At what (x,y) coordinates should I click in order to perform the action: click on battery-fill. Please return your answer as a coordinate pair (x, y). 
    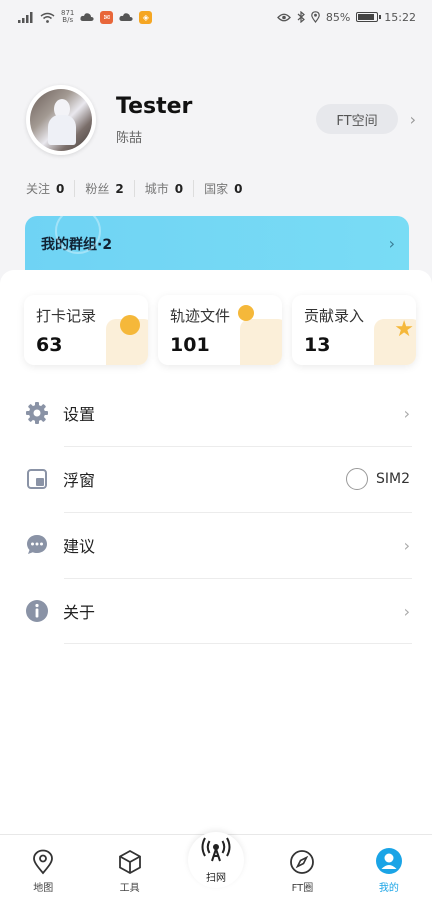
    Looking at the image, I should click on (366, 17).